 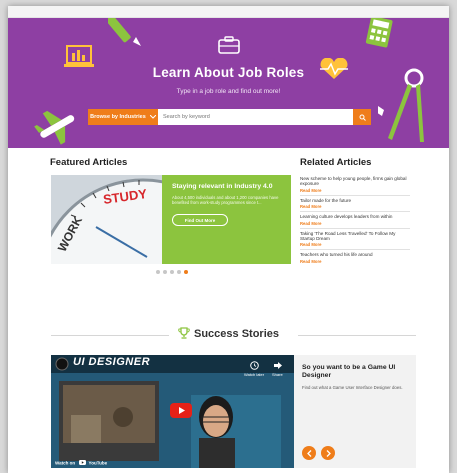 I want to click on related-article-title: Teachers who turned his life around, so click(x=355, y=254).